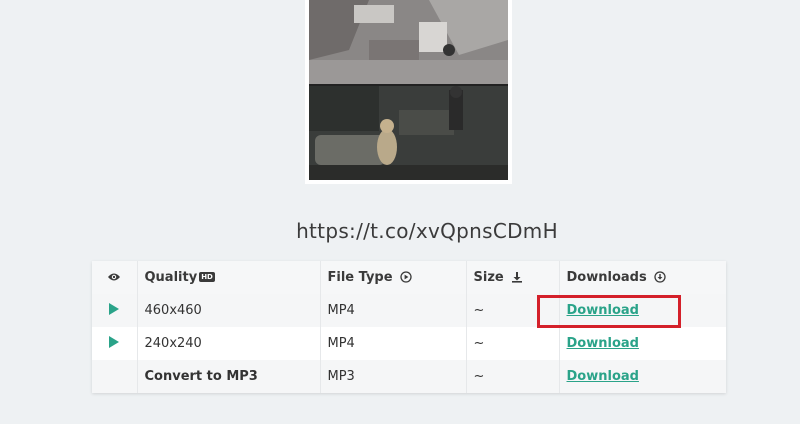 Image resolution: width=800 pixels, height=424 pixels. I want to click on thumbnail-image, so click(408, 90).